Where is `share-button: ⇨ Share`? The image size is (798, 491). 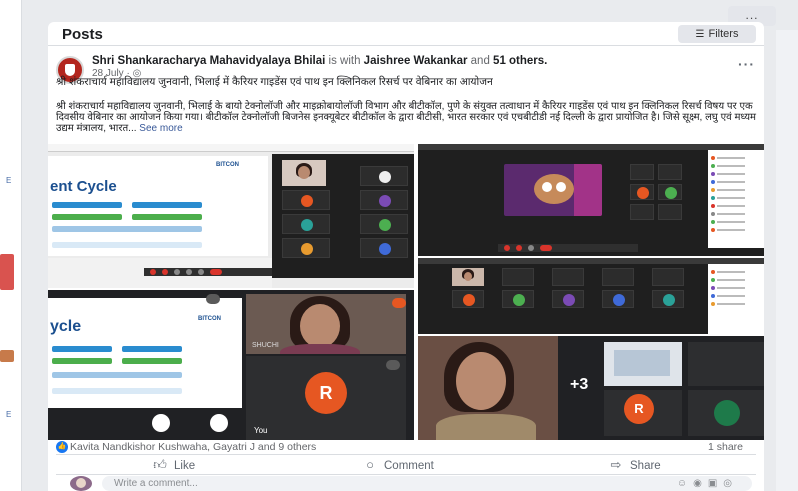 share-button: ⇨ Share is located at coordinates (634, 465).